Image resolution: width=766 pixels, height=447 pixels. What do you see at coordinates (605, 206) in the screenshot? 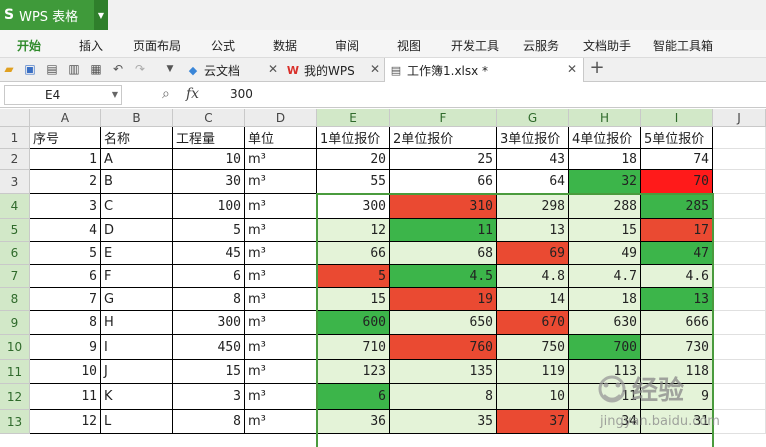
I see `data-cell: 288` at bounding box center [605, 206].